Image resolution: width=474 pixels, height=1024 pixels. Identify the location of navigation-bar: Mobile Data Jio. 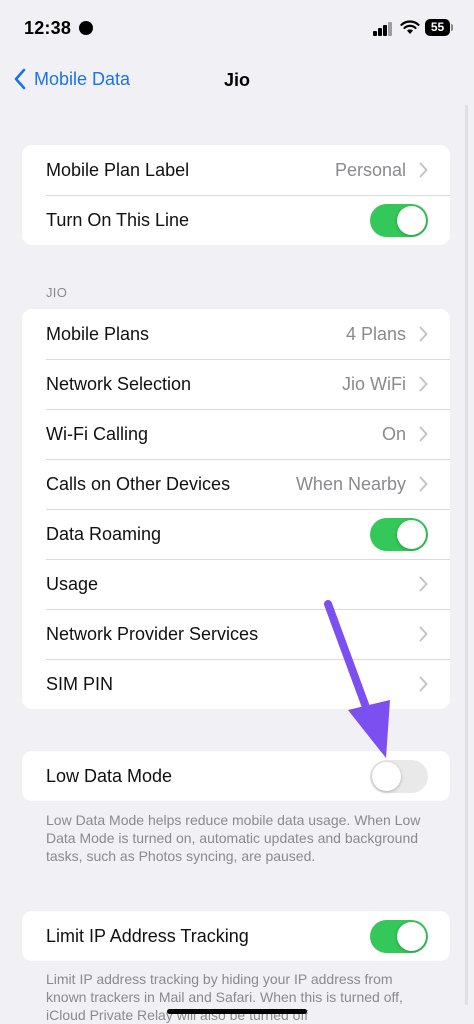
(237, 82).